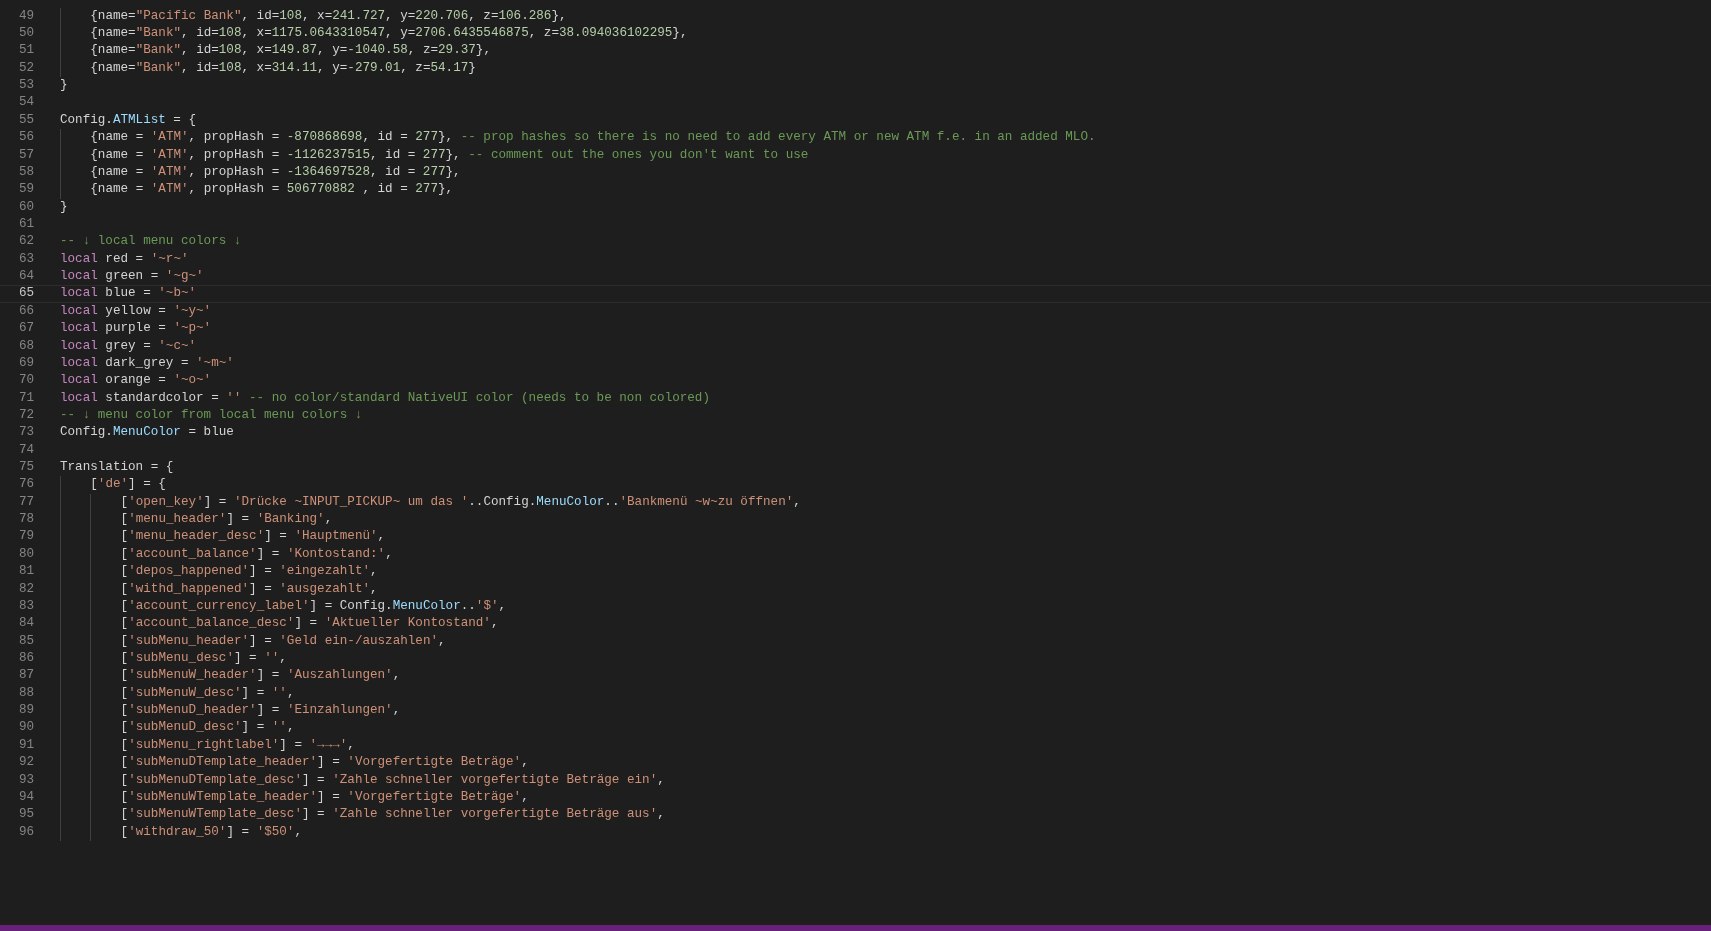 The image size is (1711, 931). I want to click on line-number: 66, so click(25, 311).